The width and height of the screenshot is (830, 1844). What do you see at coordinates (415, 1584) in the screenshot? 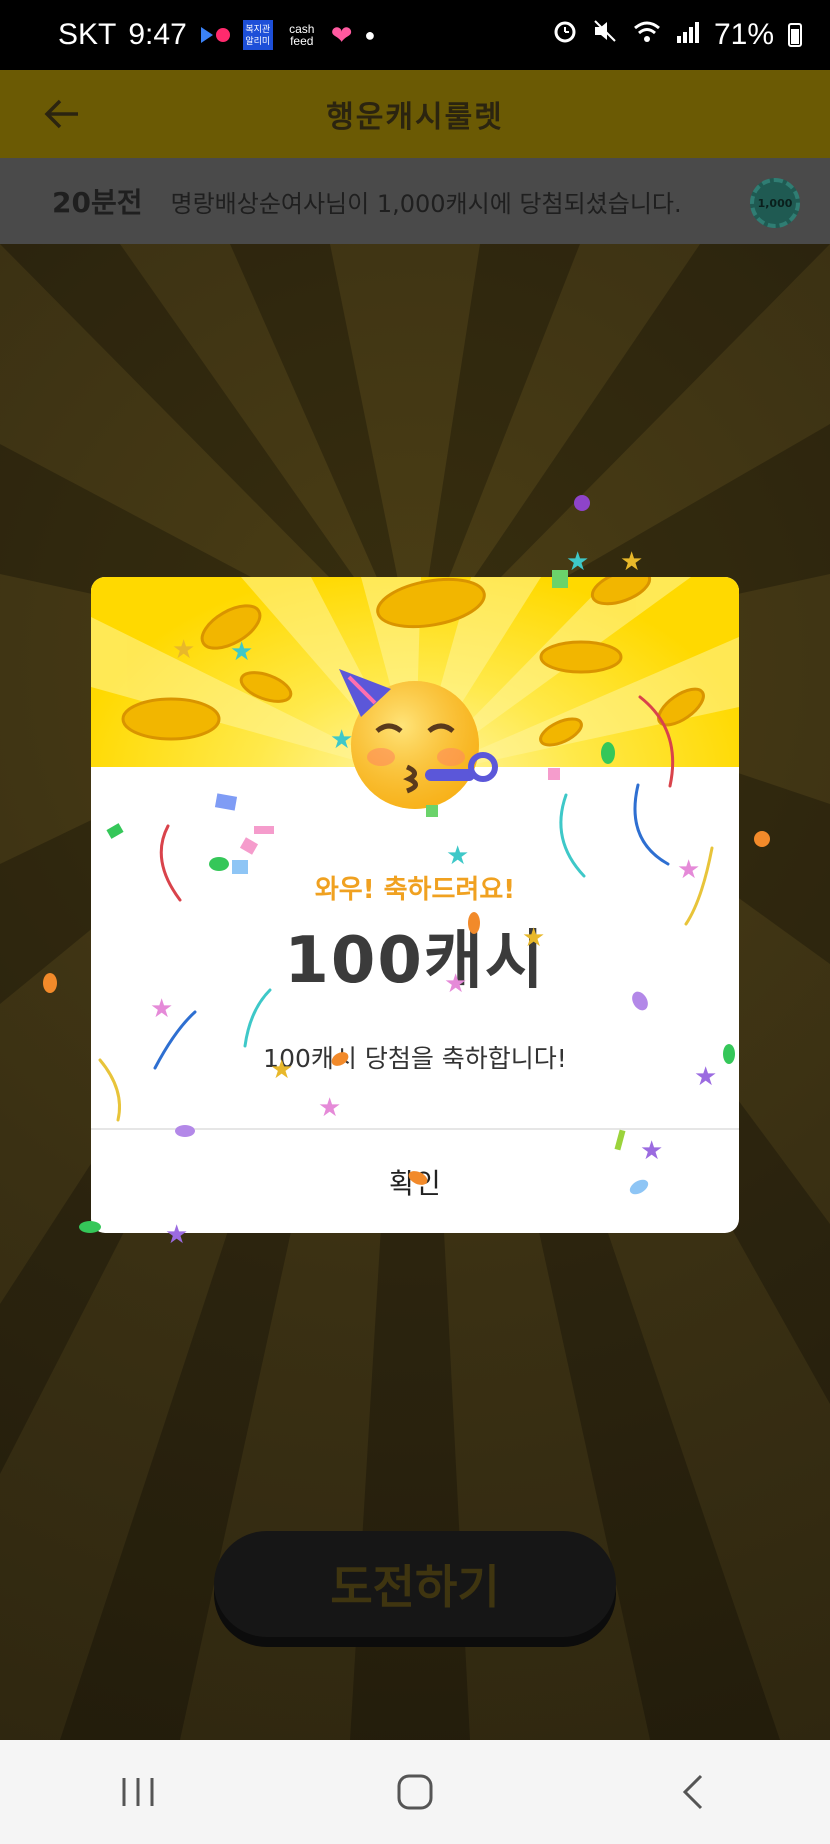
I see `challenge-button: 도전하기` at bounding box center [415, 1584].